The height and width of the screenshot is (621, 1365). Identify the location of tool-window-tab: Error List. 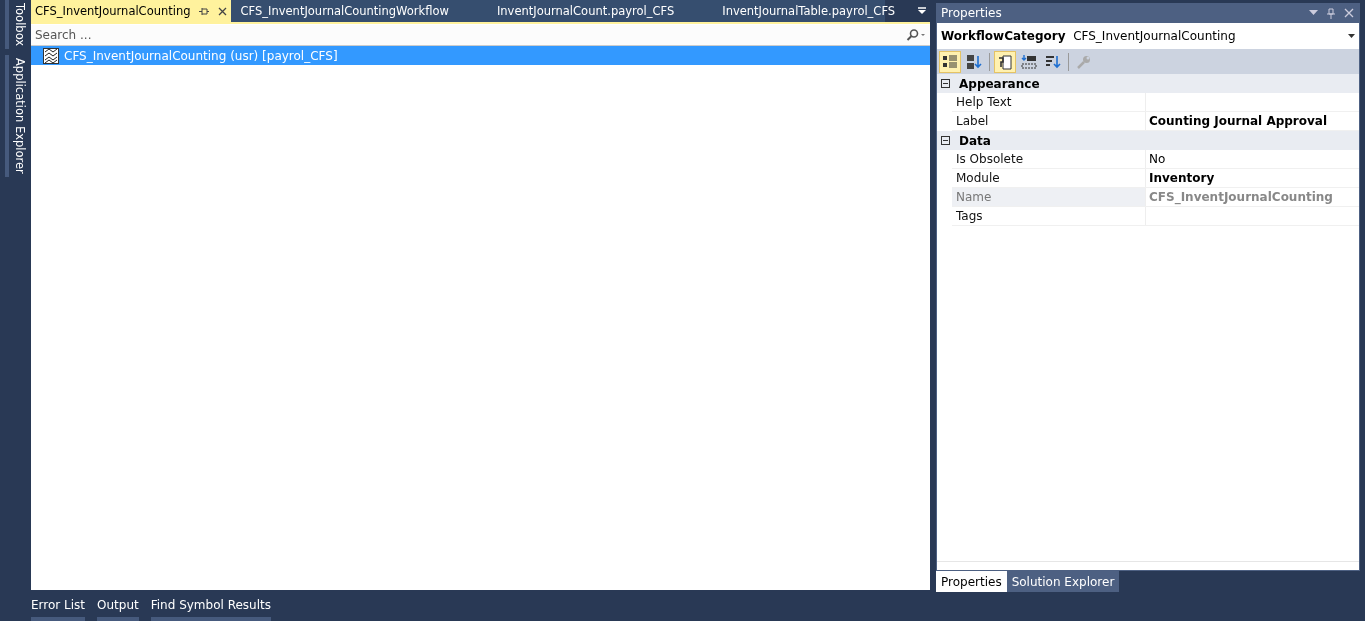
(58, 605).